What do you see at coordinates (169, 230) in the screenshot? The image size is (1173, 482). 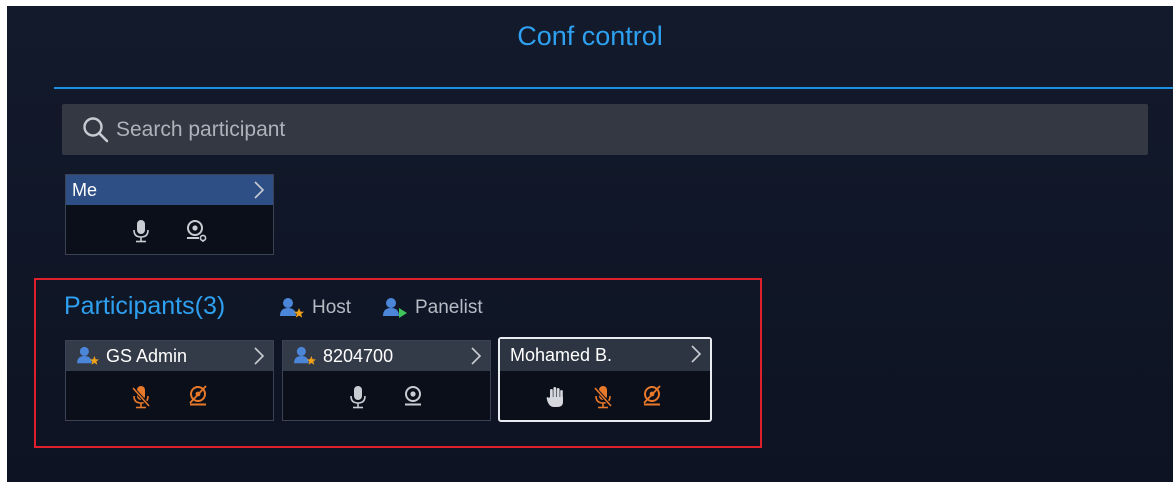 I see `me-card-controls` at bounding box center [169, 230].